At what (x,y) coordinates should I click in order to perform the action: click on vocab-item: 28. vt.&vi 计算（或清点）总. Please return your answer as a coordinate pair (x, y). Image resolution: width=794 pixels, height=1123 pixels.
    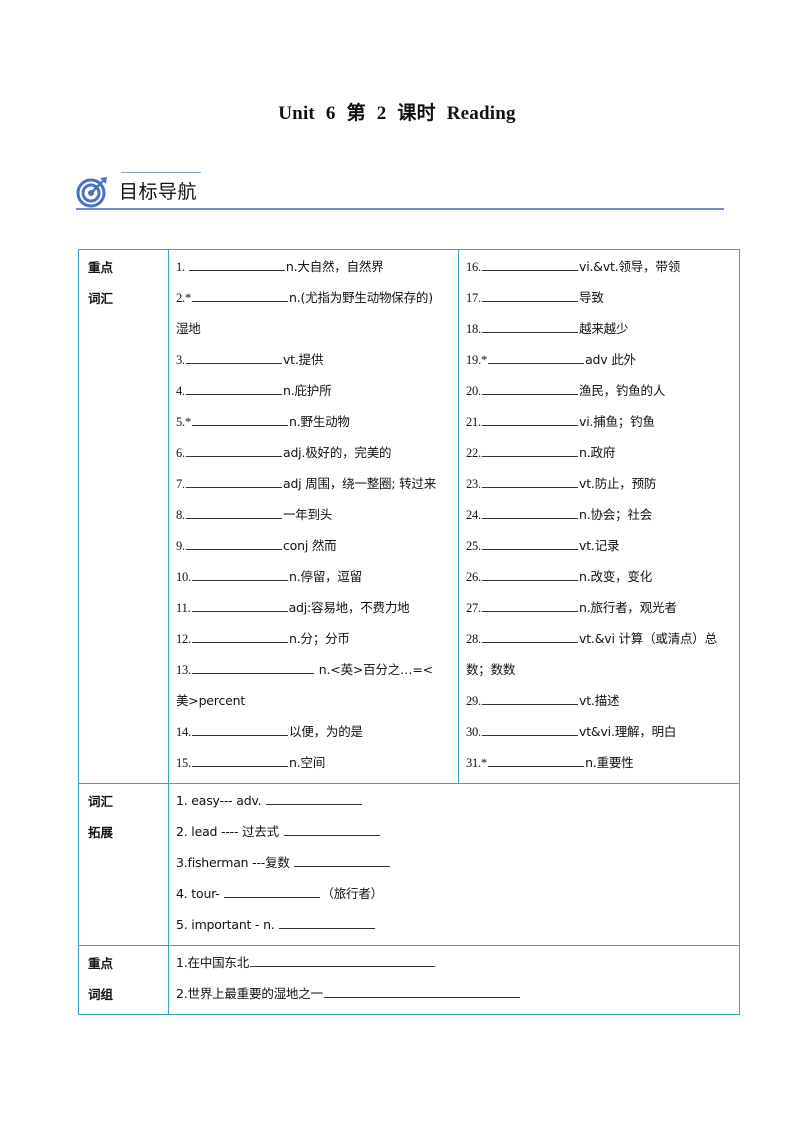
    Looking at the image, I should click on (599, 641).